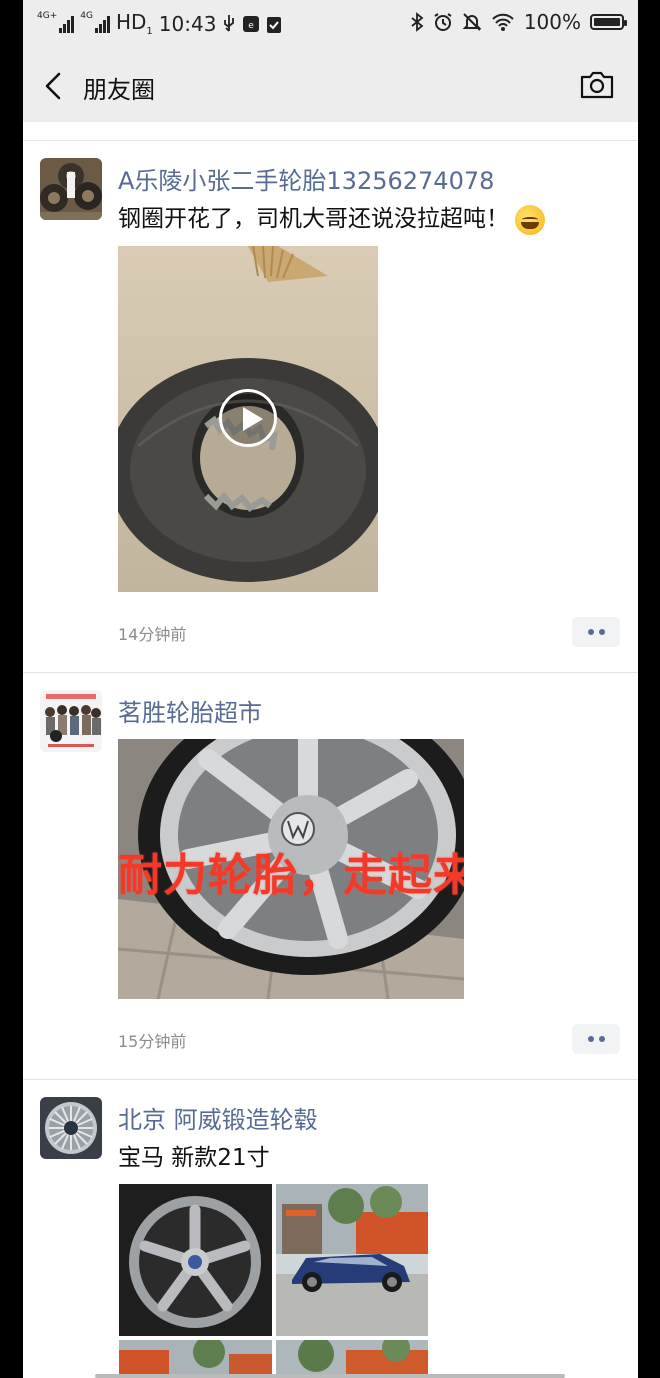 The height and width of the screenshot is (1378, 660). What do you see at coordinates (331, 217) in the screenshot?
I see `post-text: 钢圈开花了，司机大哥还说没拉超吨！` at bounding box center [331, 217].